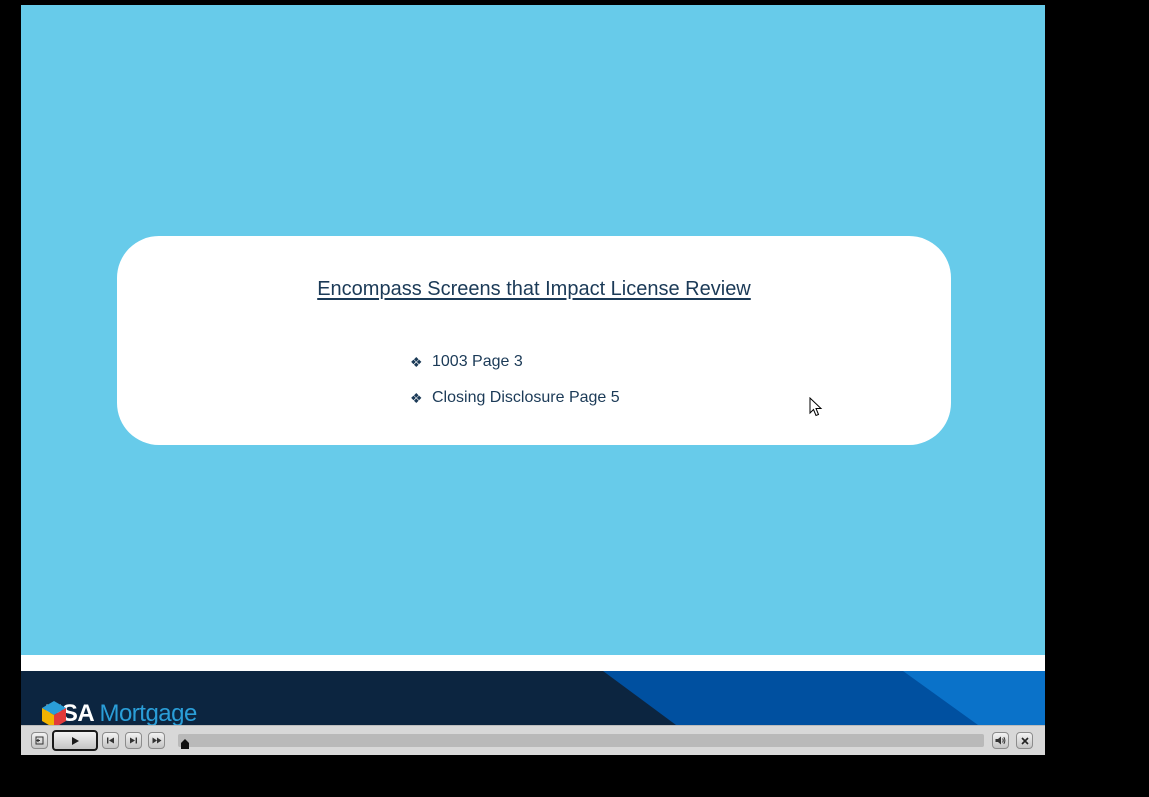 This screenshot has height=797, width=1149. I want to click on volume-icon, so click(1000, 740).